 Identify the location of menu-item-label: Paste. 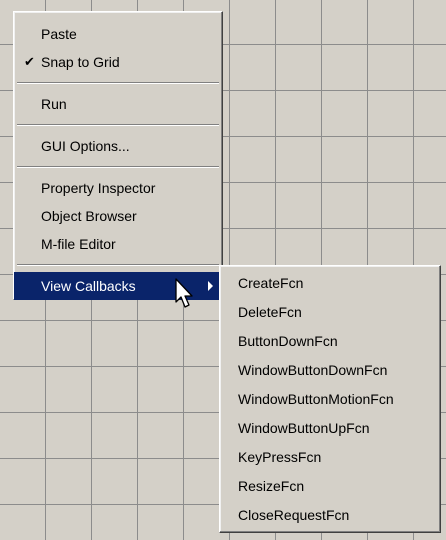
(59, 34).